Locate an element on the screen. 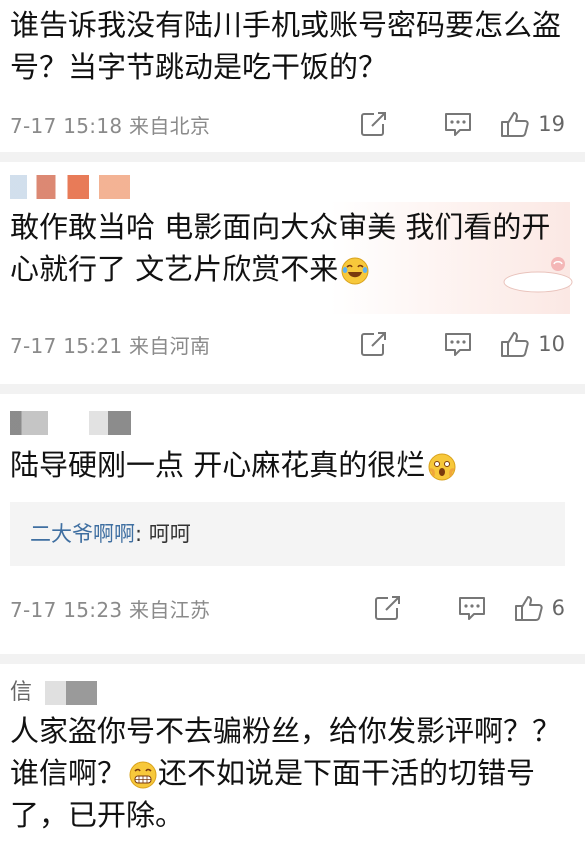  comment-text: 谁告诉我没有陆川手机或账号密码要怎么盗号？当字节跳动是吃干饭的？ is located at coordinates (286, 46).